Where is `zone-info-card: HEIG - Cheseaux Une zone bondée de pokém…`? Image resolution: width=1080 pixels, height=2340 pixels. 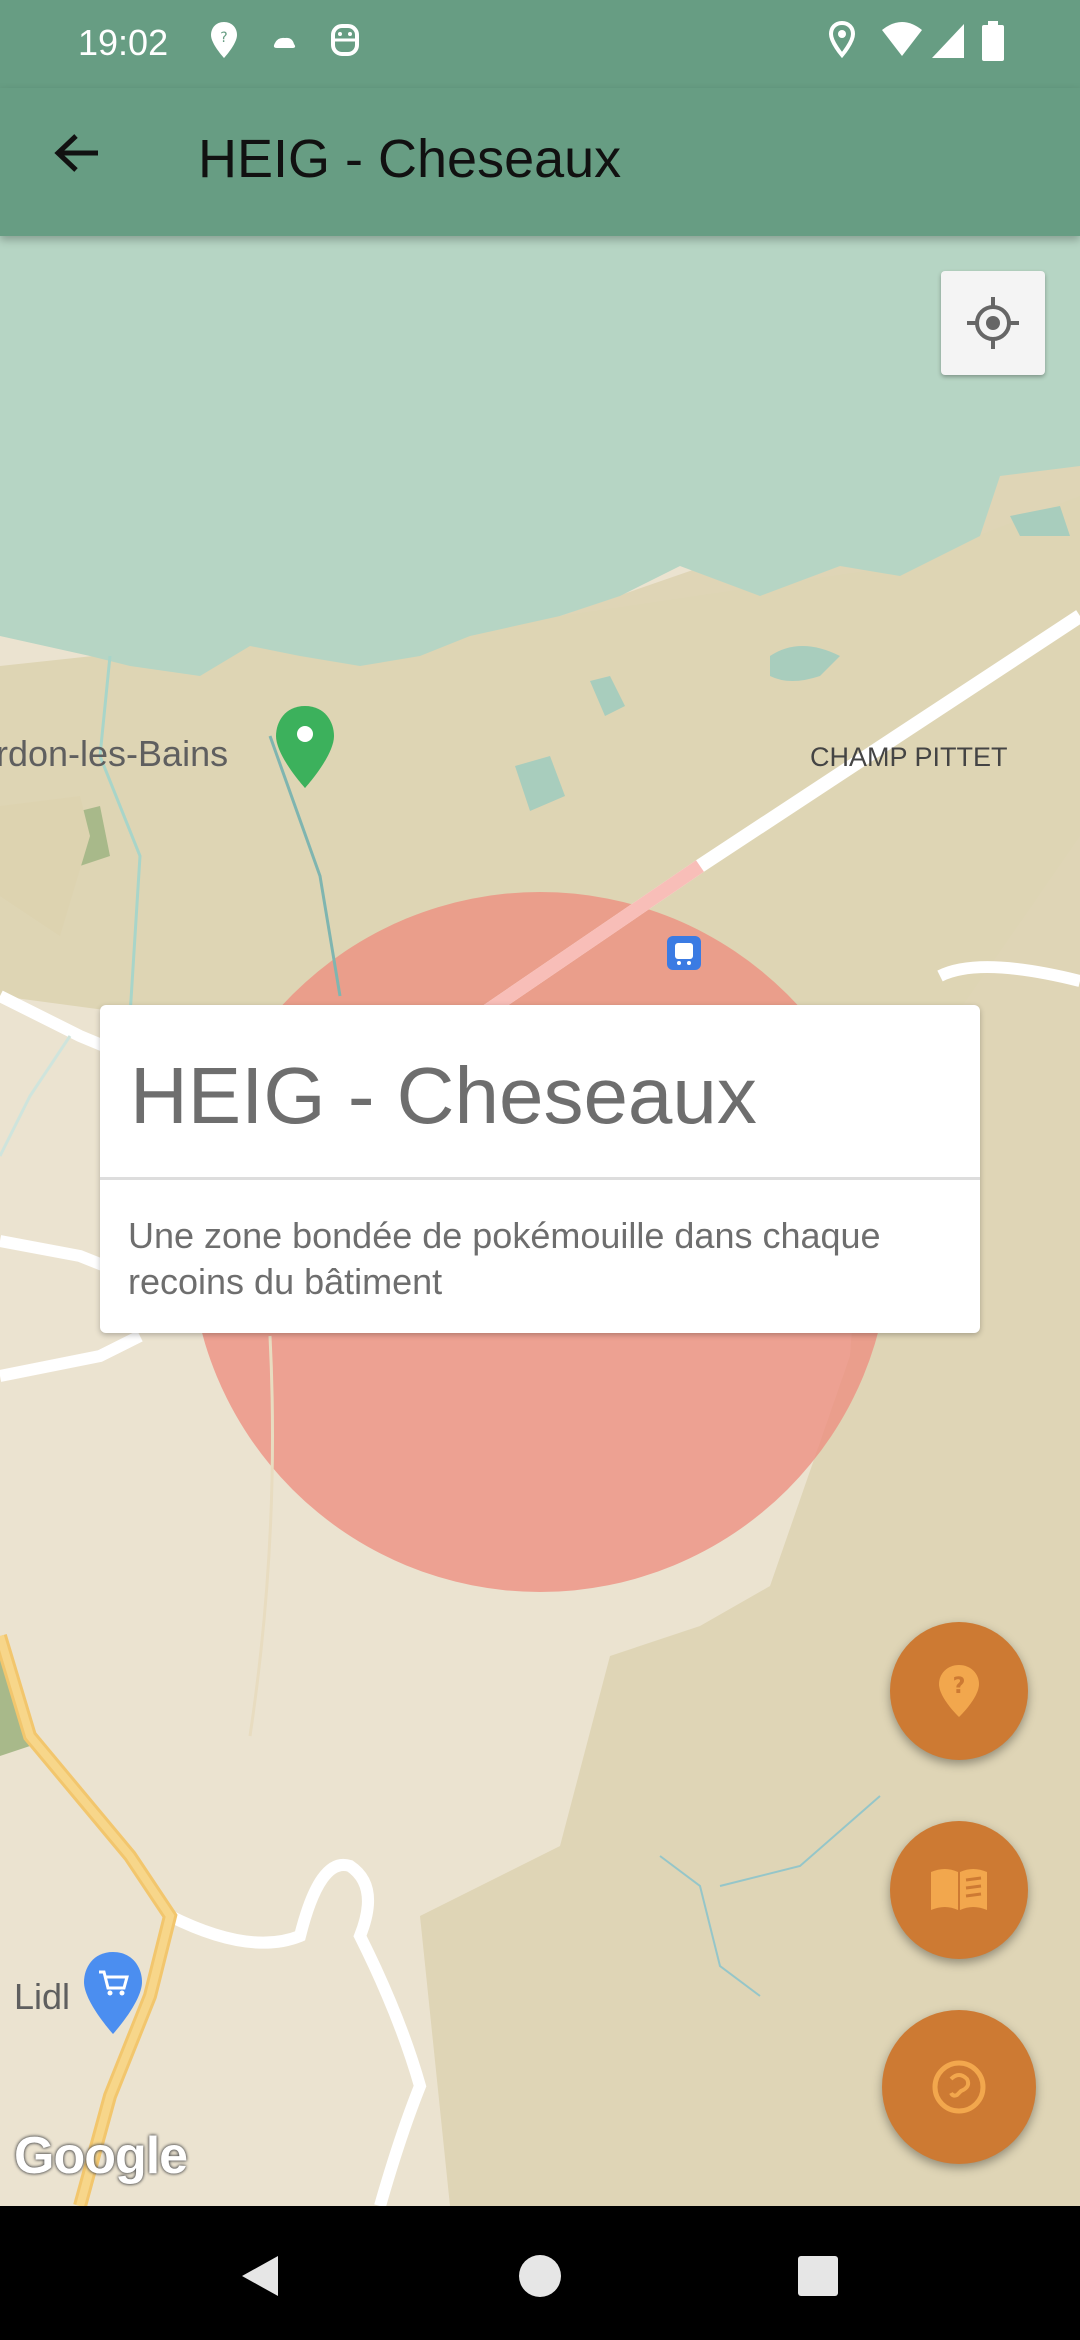
zone-info-card: HEIG - Cheseaux Une zone bondée de pokém… is located at coordinates (540, 1169).